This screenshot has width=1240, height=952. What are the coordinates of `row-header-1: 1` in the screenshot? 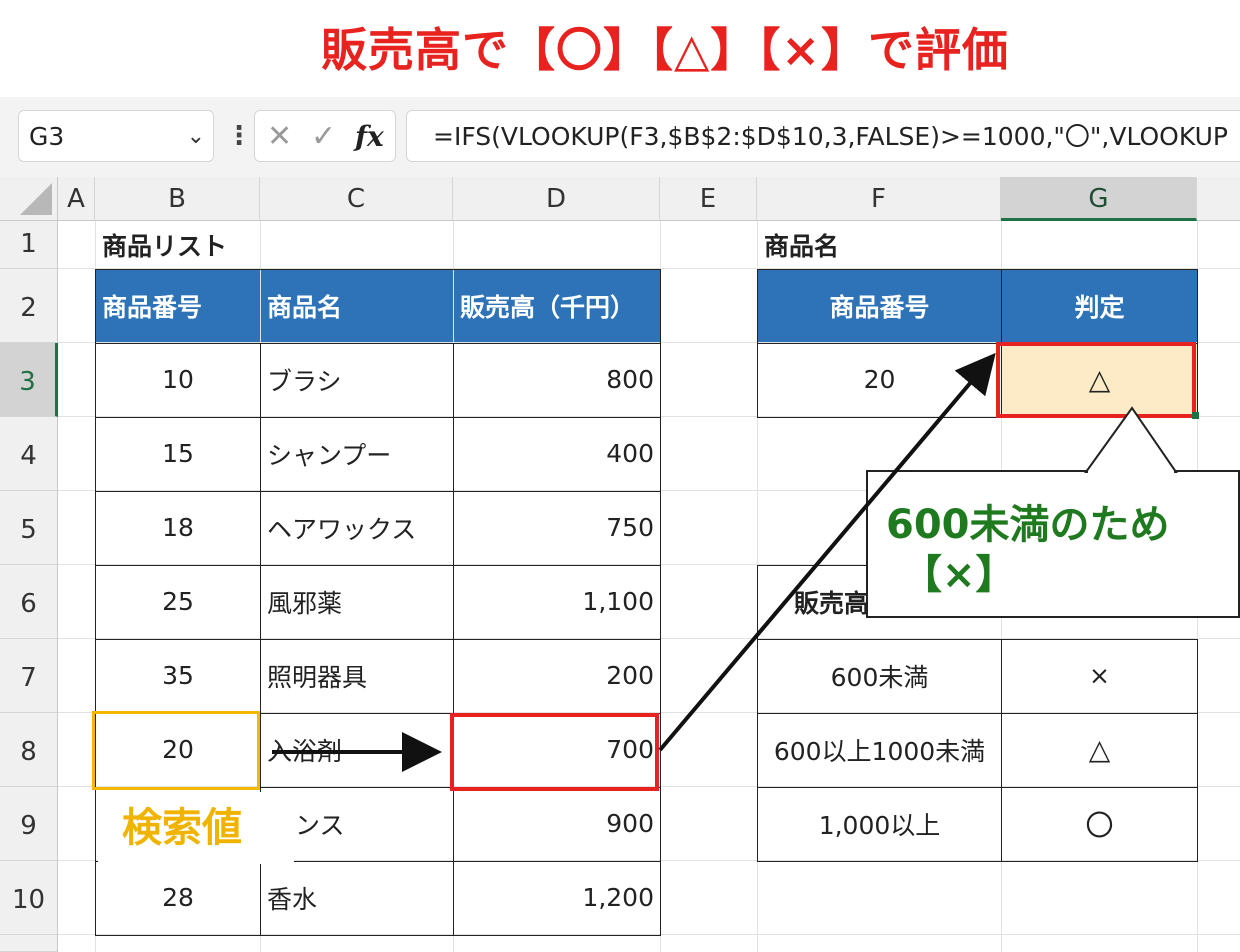 It's located at (29, 245).